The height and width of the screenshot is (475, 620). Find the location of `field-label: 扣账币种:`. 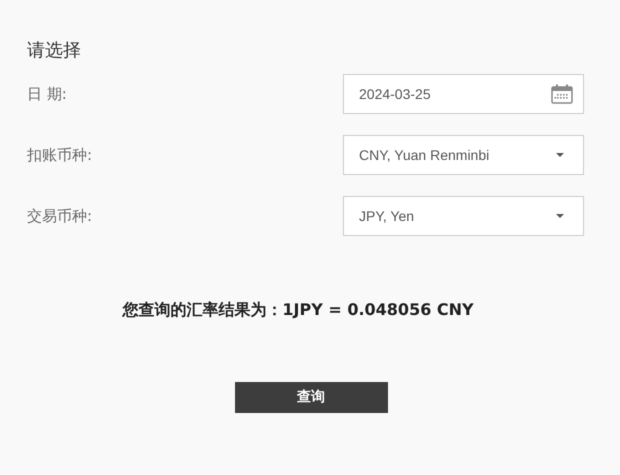

field-label: 扣账币种: is located at coordinates (60, 155).